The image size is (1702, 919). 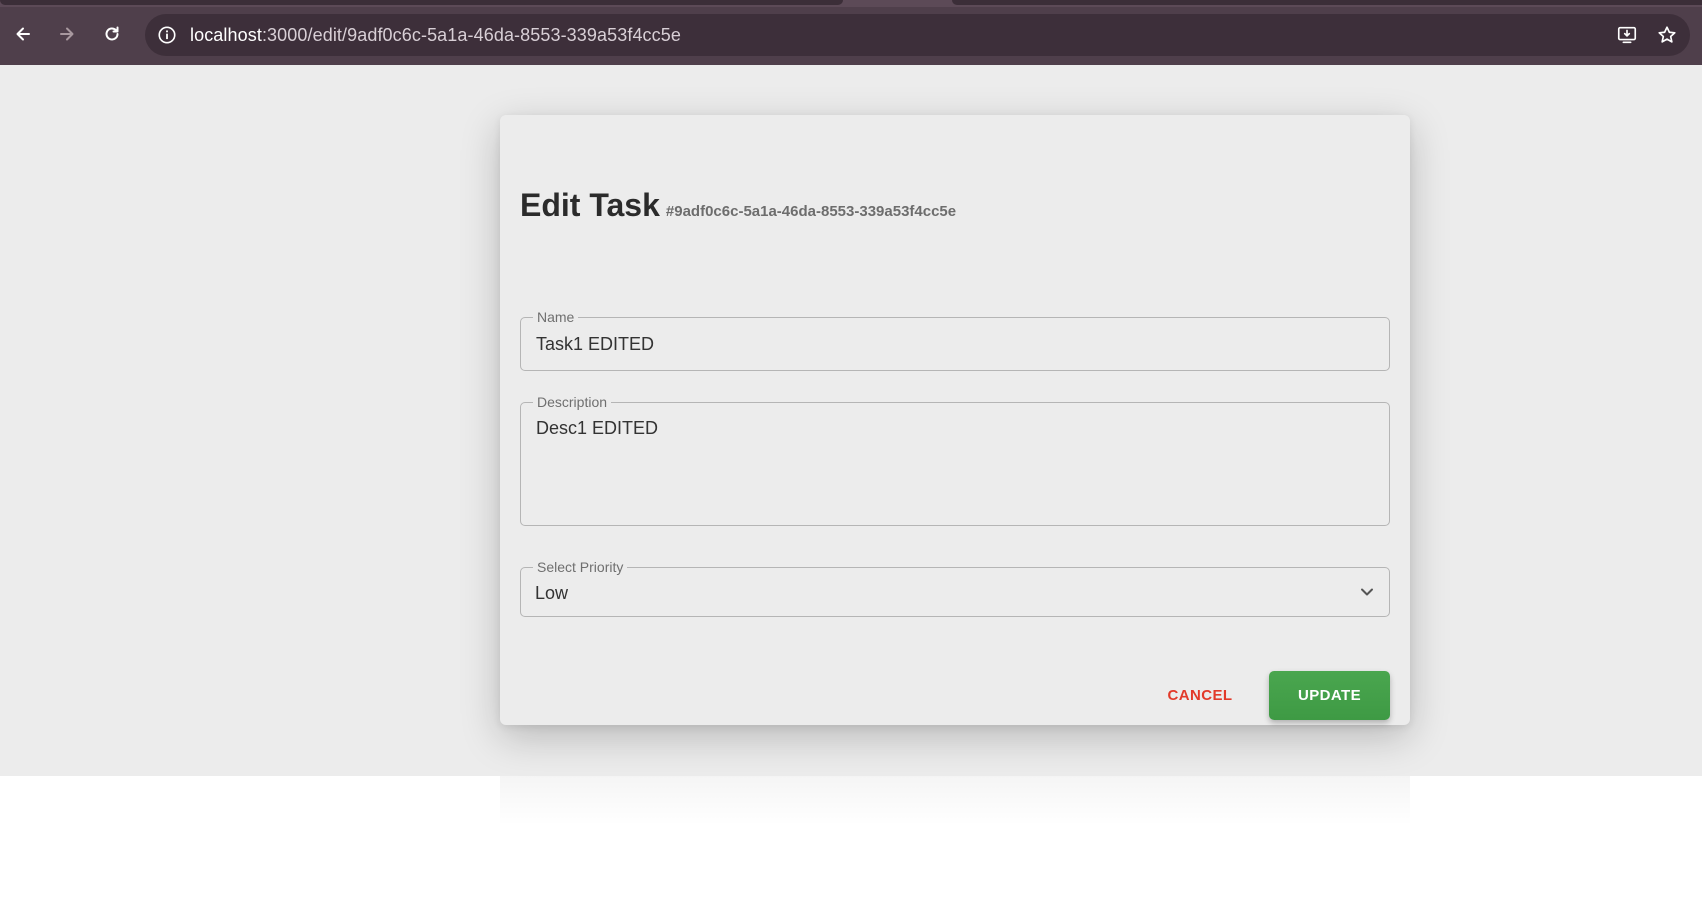 What do you see at coordinates (226, 34) in the screenshot?
I see `url-host: localhost` at bounding box center [226, 34].